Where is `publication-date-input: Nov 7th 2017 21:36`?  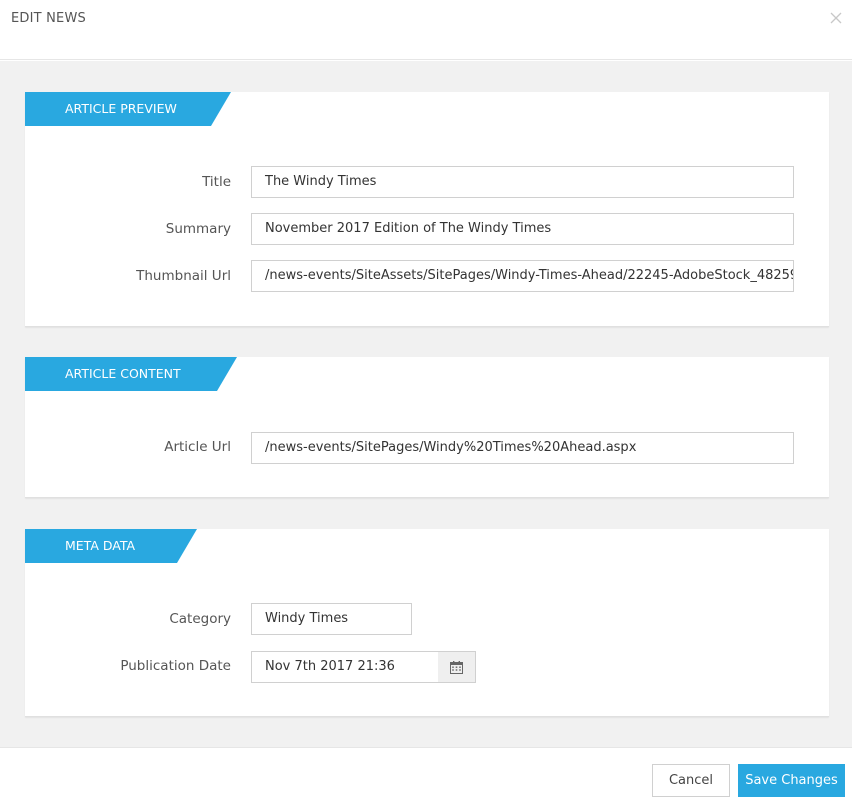 publication-date-input: Nov 7th 2017 21:36 is located at coordinates (345, 667).